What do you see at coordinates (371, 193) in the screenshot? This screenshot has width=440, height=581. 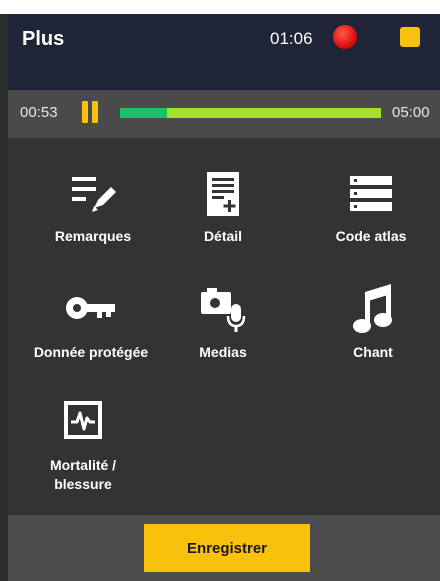 I see `list-icon` at bounding box center [371, 193].